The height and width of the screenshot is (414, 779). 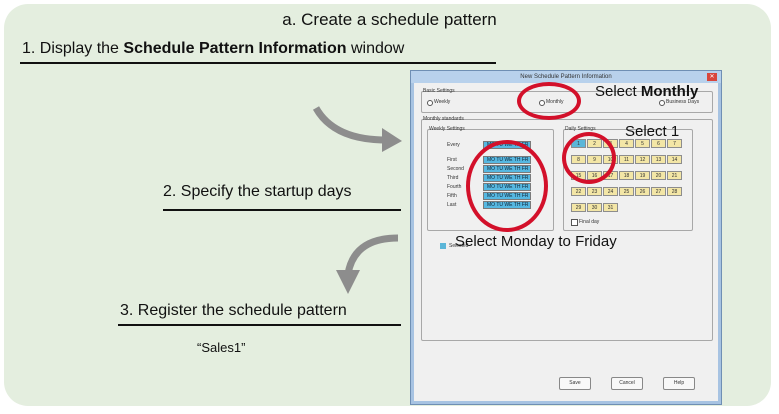 I want to click on callout-select-one: Select 1, so click(x=652, y=131).